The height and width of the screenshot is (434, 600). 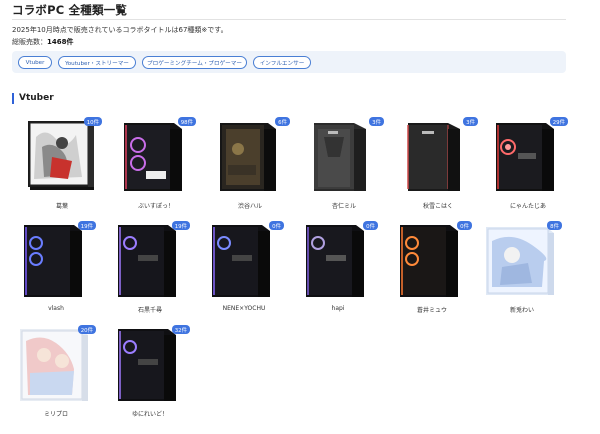 I want to click on filter-chip-vtuber: Vtuber, so click(x=35, y=62).